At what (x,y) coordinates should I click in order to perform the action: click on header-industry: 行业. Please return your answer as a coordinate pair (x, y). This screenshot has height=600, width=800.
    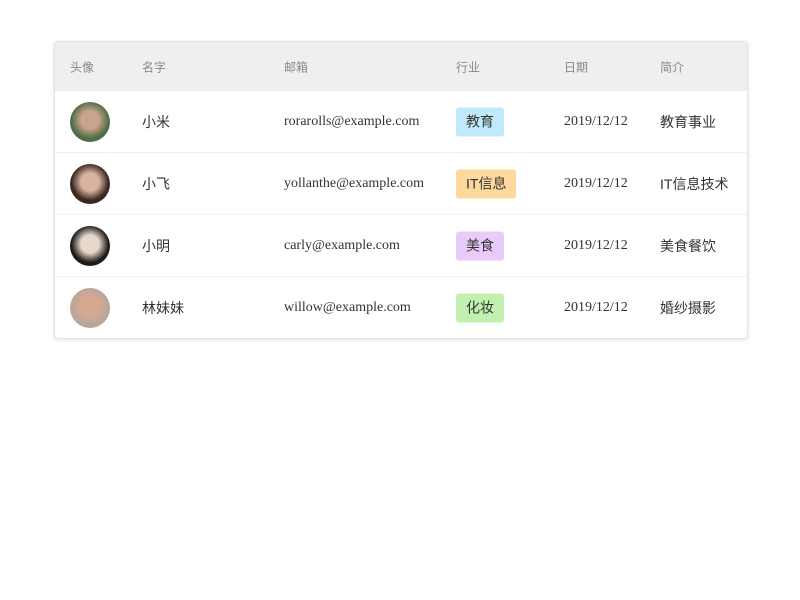
    Looking at the image, I should click on (468, 67).